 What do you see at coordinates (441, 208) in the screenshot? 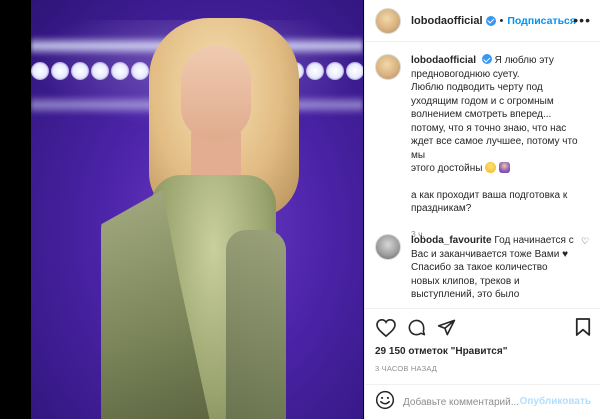
I see `question-line: праздникам?` at bounding box center [441, 208].